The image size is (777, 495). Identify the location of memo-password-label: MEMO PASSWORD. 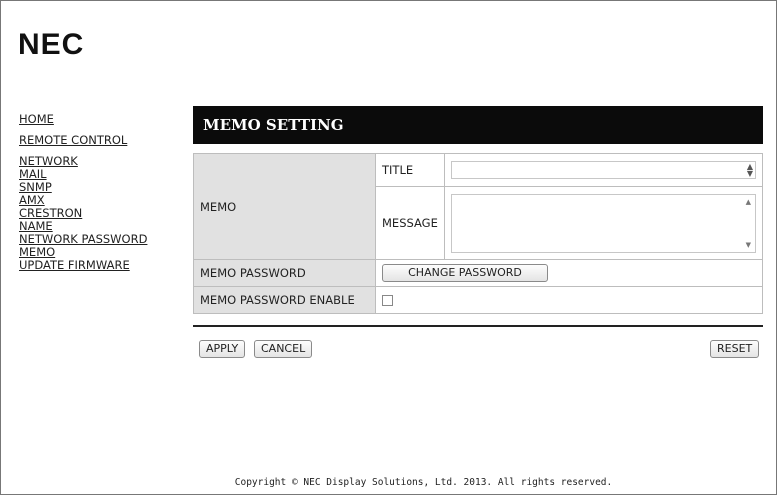
(284, 273).